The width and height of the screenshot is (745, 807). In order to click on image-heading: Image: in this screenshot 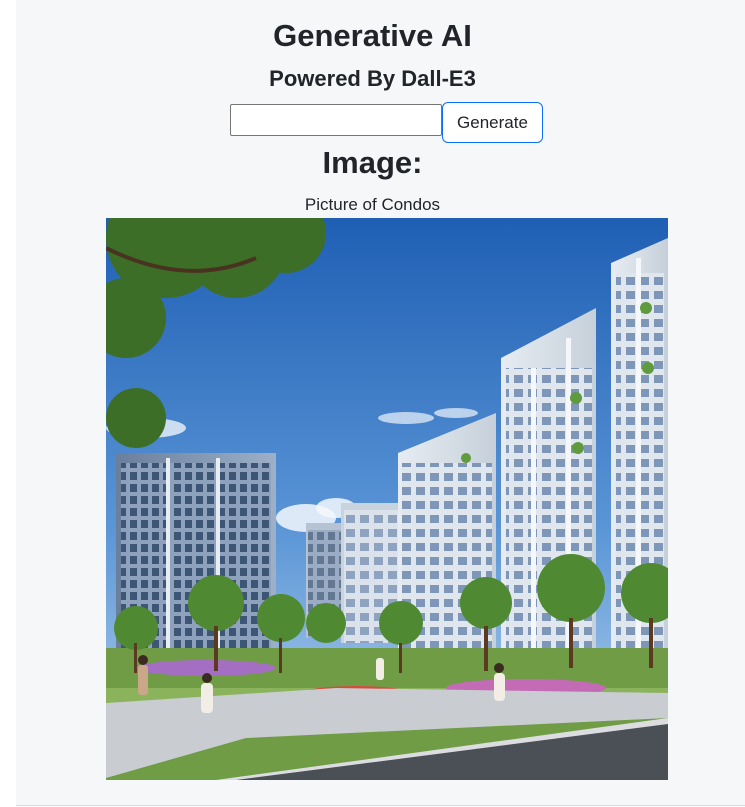, I will do `click(372, 162)`.